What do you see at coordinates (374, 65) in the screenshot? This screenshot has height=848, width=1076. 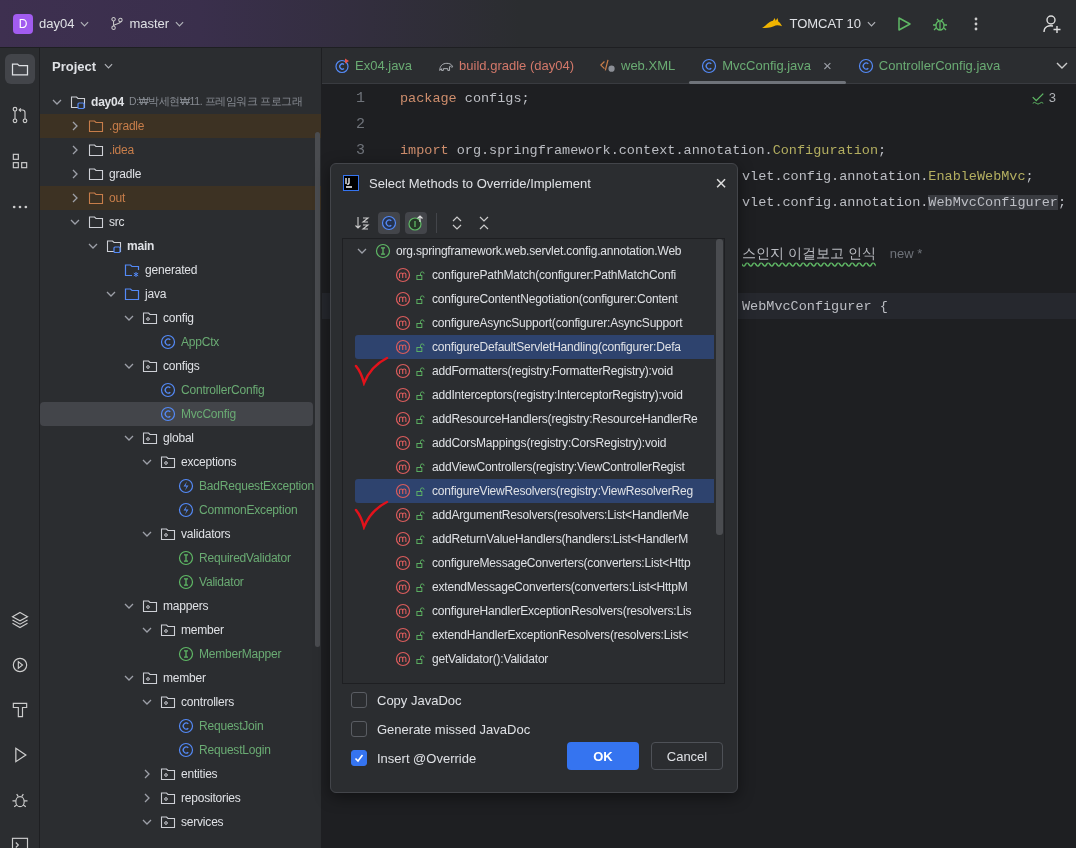 I see `editor-tab: Ex04.java` at bounding box center [374, 65].